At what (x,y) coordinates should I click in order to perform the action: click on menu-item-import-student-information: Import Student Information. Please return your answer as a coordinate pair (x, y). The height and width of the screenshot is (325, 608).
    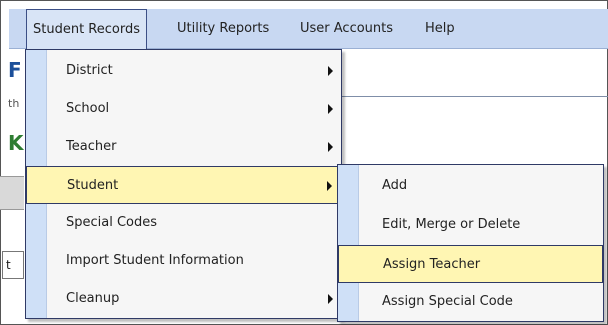
    Looking at the image, I should click on (183, 261).